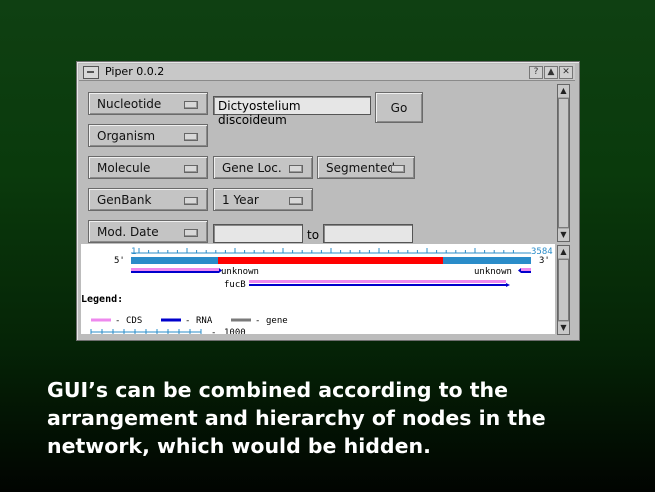  I want to click on legend-gene-dash: -, so click(257, 321).